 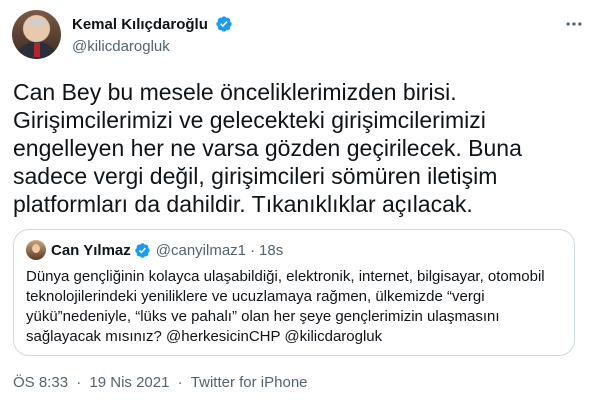 What do you see at coordinates (40, 382) in the screenshot?
I see `tweet-time: ÖS 8:33` at bounding box center [40, 382].